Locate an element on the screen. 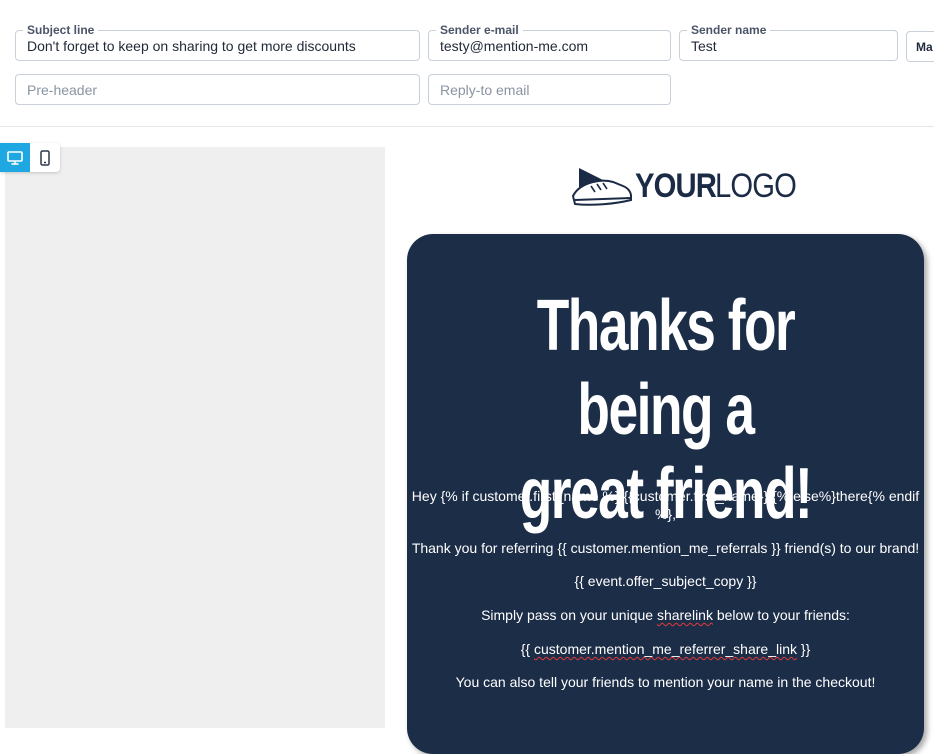  link-word: customer.mention_me_referrer_share_link is located at coordinates (665, 649).